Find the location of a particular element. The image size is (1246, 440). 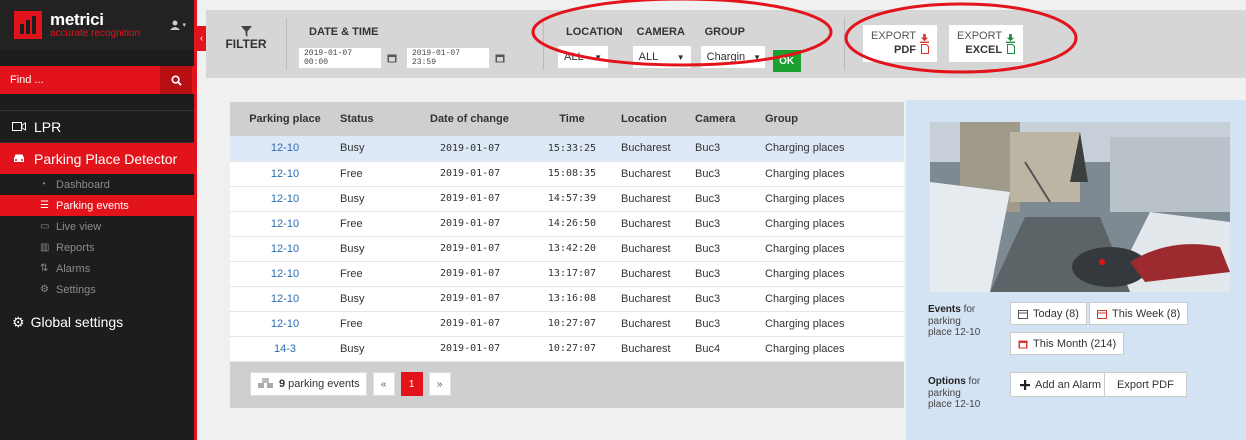

col-status: Status is located at coordinates (376, 119).